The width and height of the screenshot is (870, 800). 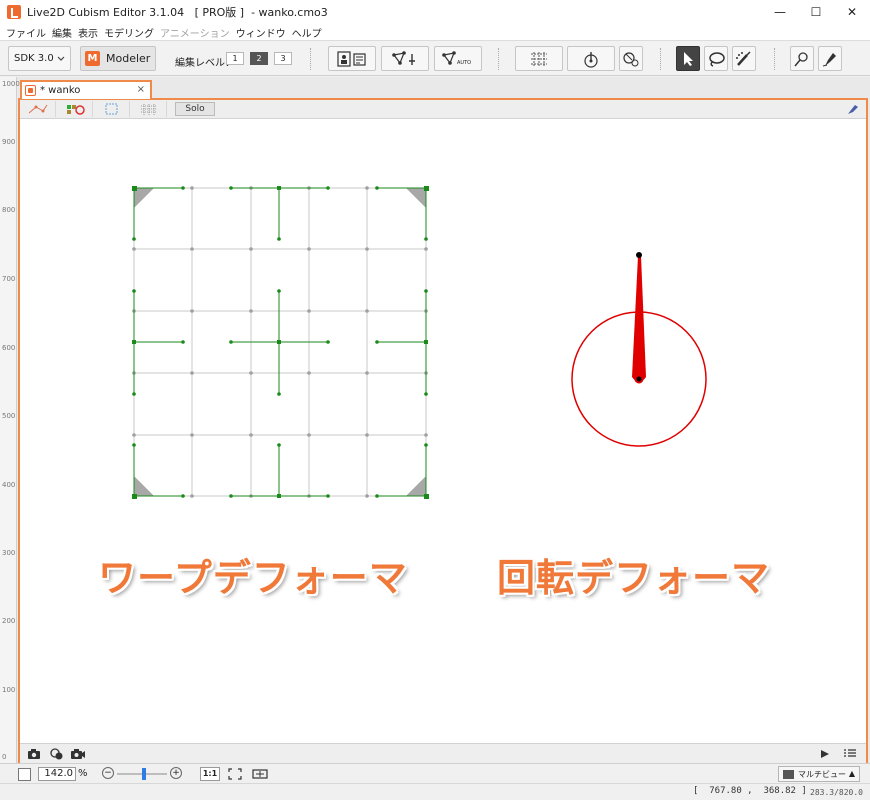 I want to click on view-bounds-toggle, so click(x=112, y=109).